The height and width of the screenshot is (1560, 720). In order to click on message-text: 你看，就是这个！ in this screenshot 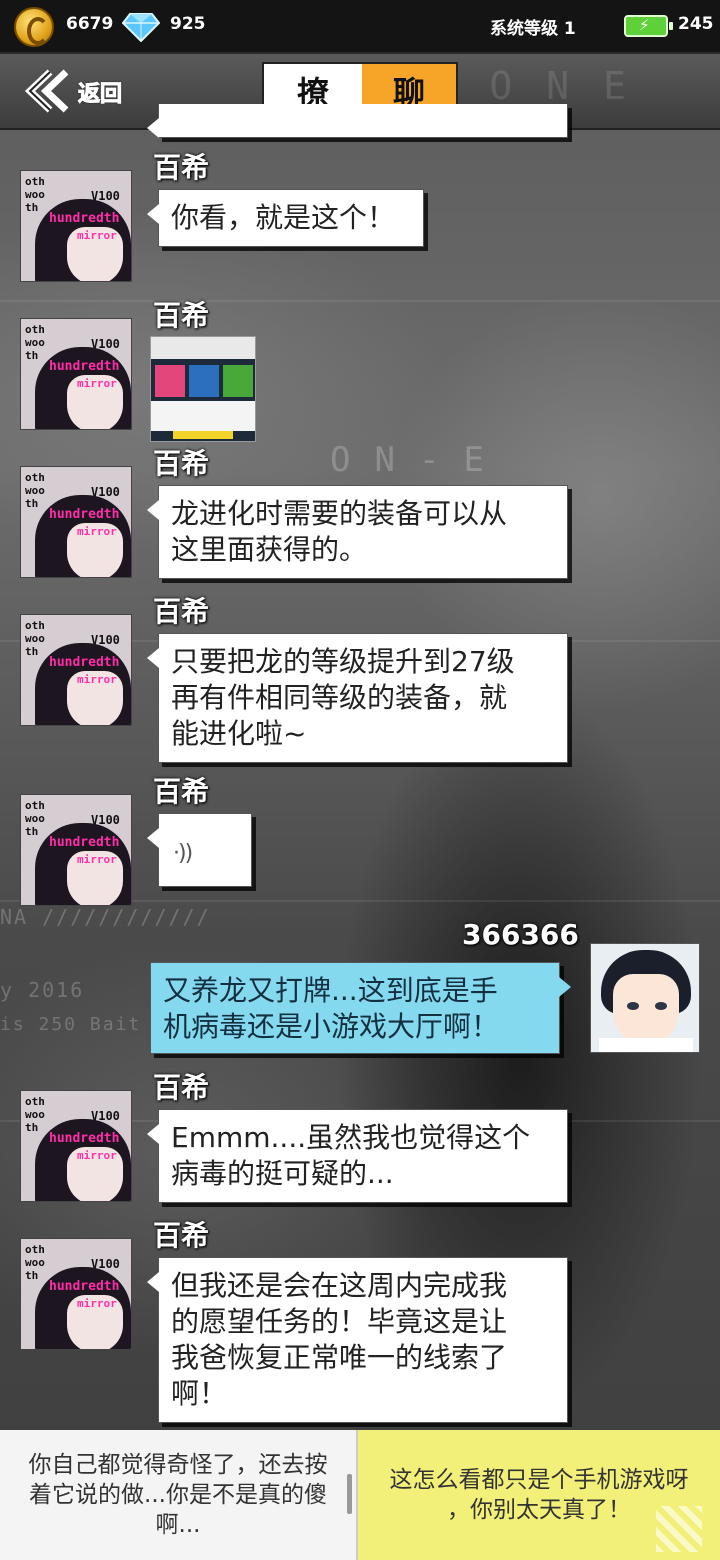, I will do `click(283, 217)`.